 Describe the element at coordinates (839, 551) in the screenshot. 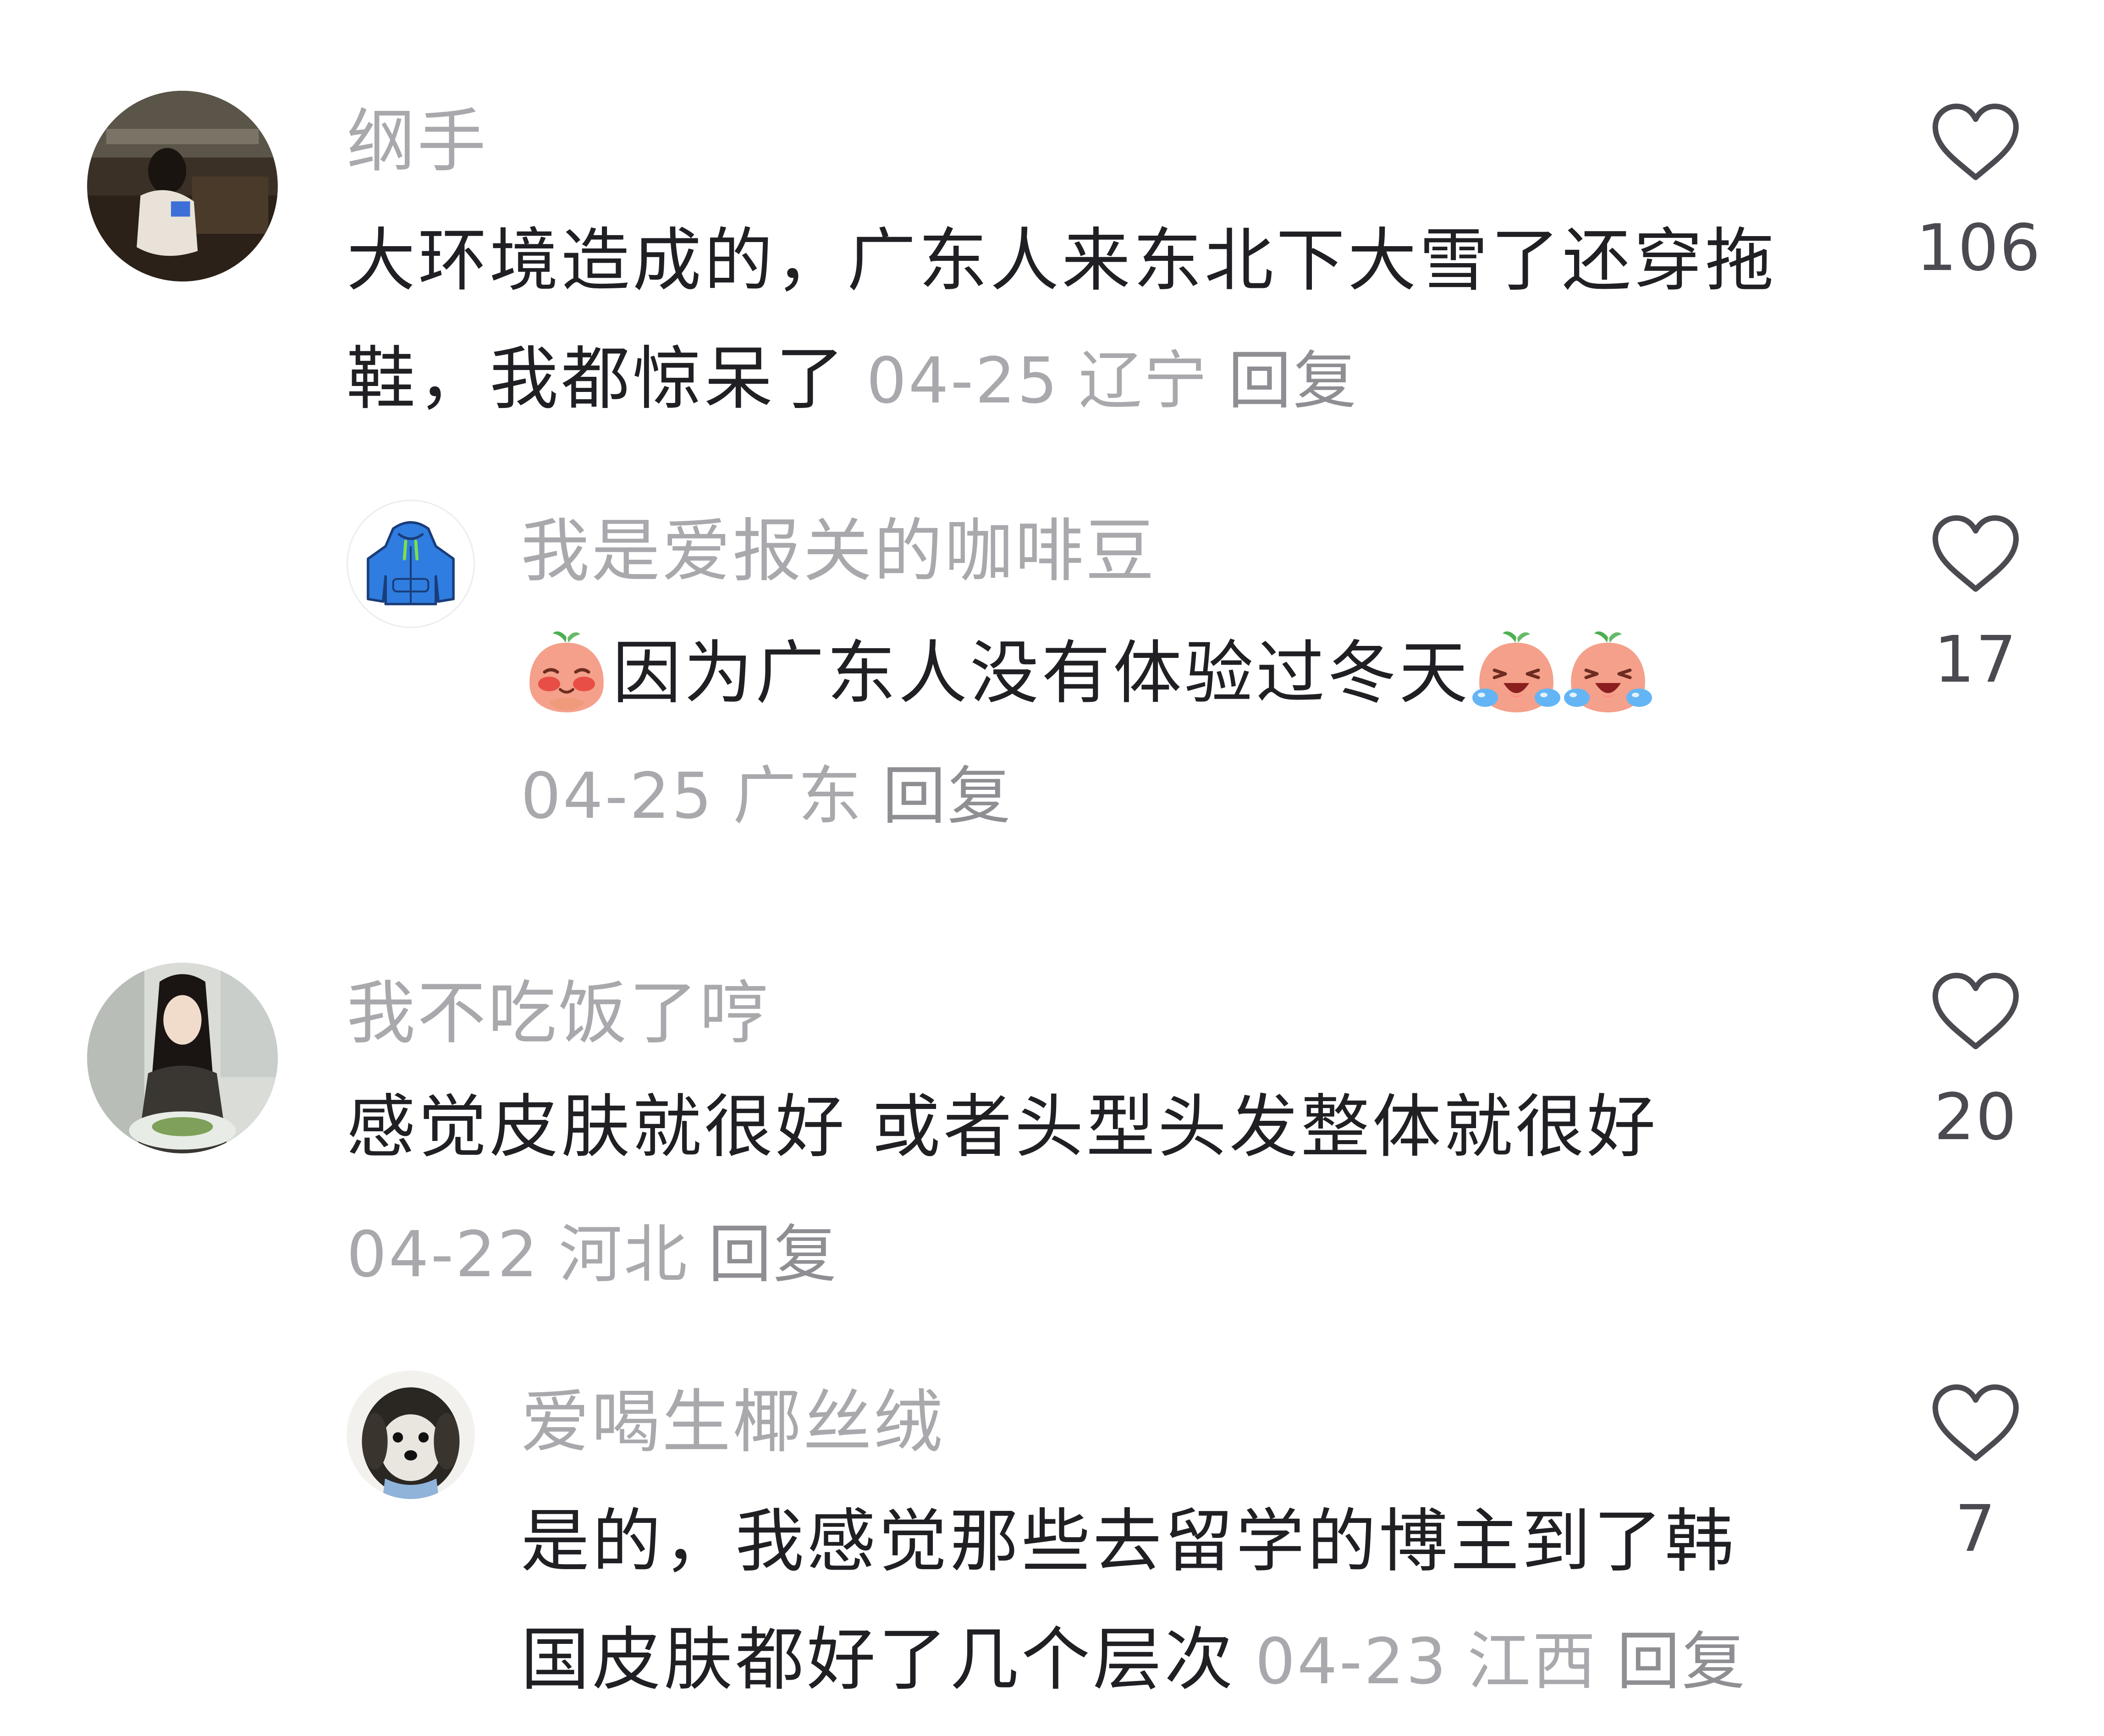

I see `username: 我是爱报关的咖啡豆` at that location.